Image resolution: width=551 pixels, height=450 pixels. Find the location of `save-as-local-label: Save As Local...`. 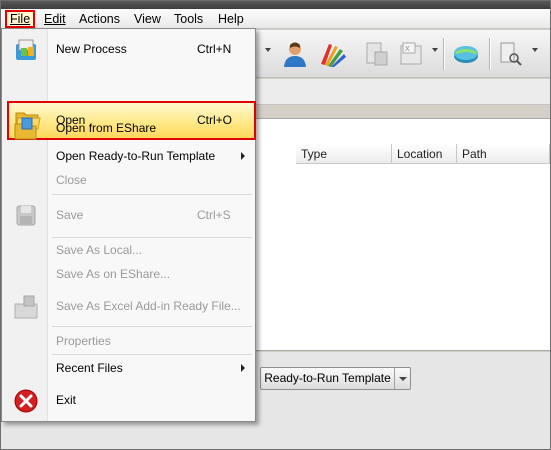

save-as-local-label: Save As Local... is located at coordinates (99, 250).